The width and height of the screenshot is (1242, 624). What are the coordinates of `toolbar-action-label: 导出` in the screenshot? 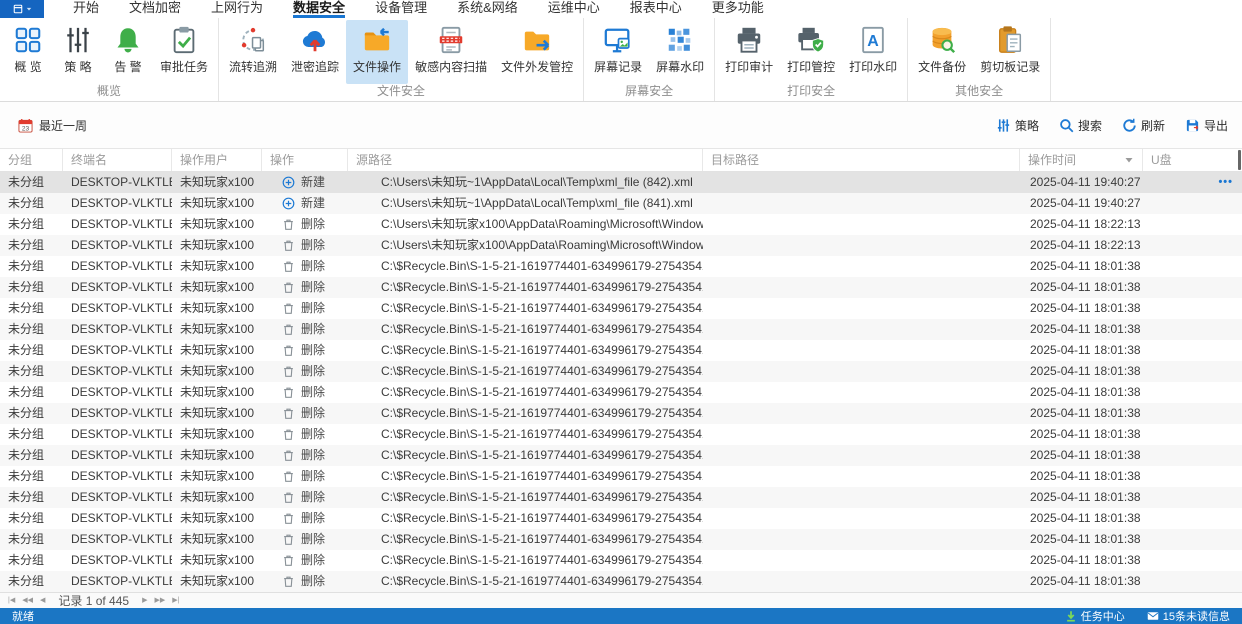 It's located at (1215, 125).